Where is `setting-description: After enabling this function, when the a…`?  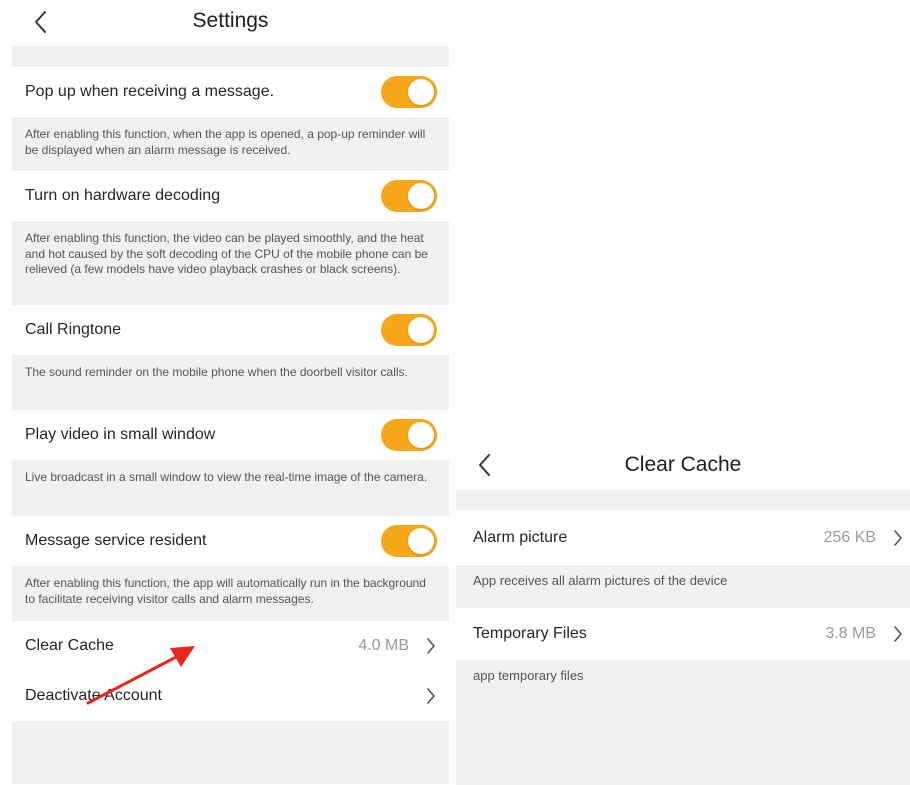
setting-description: After enabling this function, when the a… is located at coordinates (230, 144).